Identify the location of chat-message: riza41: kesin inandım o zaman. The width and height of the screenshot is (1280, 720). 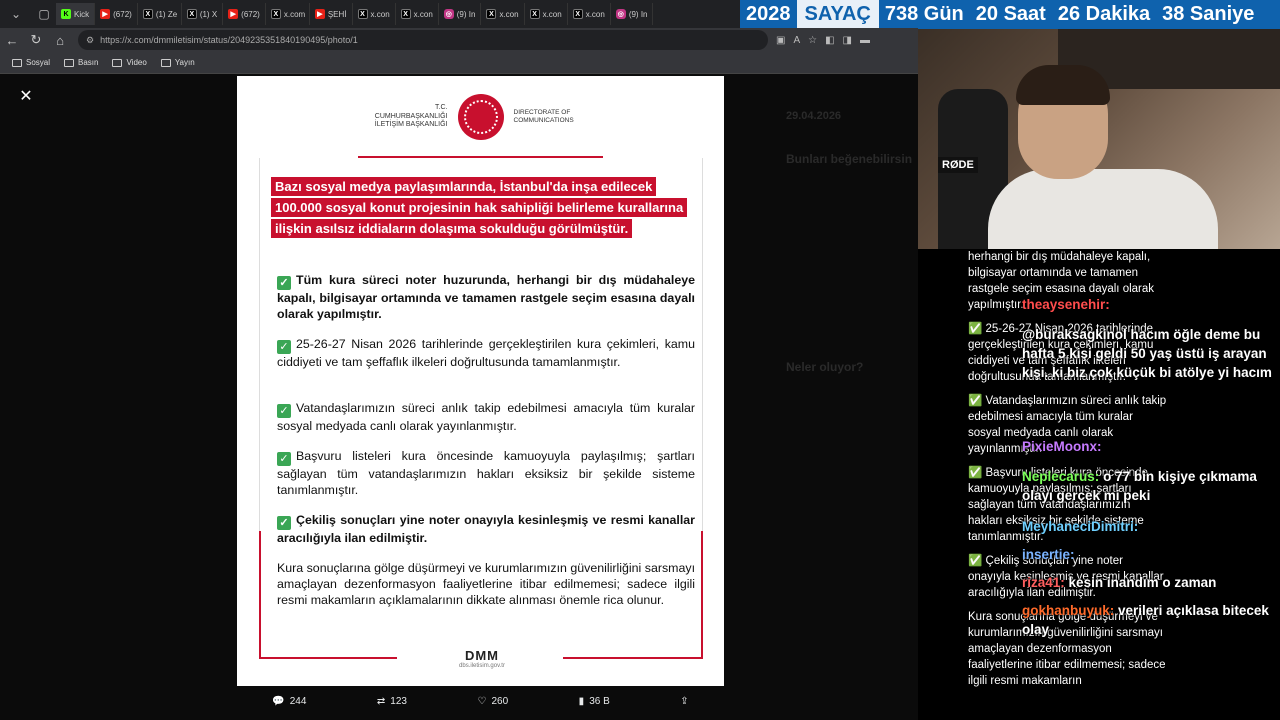
(1147, 582).